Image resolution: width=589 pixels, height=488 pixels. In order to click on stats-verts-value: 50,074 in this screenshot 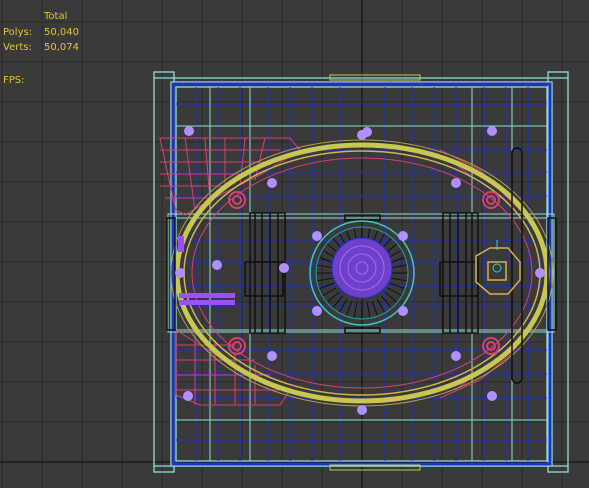, I will do `click(61, 47)`.